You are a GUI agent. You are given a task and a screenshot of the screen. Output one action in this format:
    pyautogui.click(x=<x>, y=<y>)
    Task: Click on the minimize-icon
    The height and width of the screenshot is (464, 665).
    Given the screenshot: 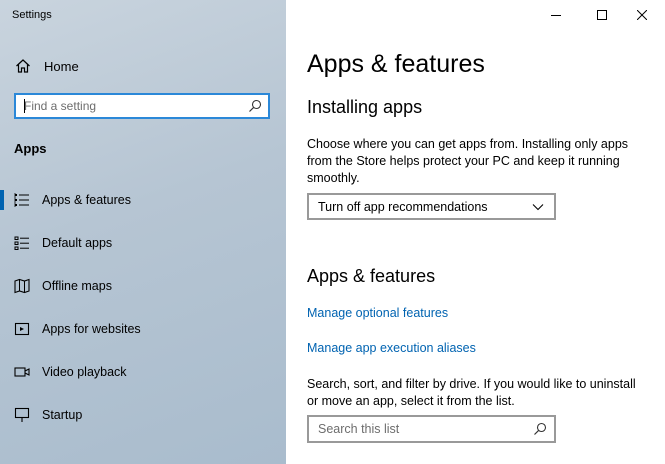 What is the action you would take?
    pyautogui.click(x=556, y=15)
    